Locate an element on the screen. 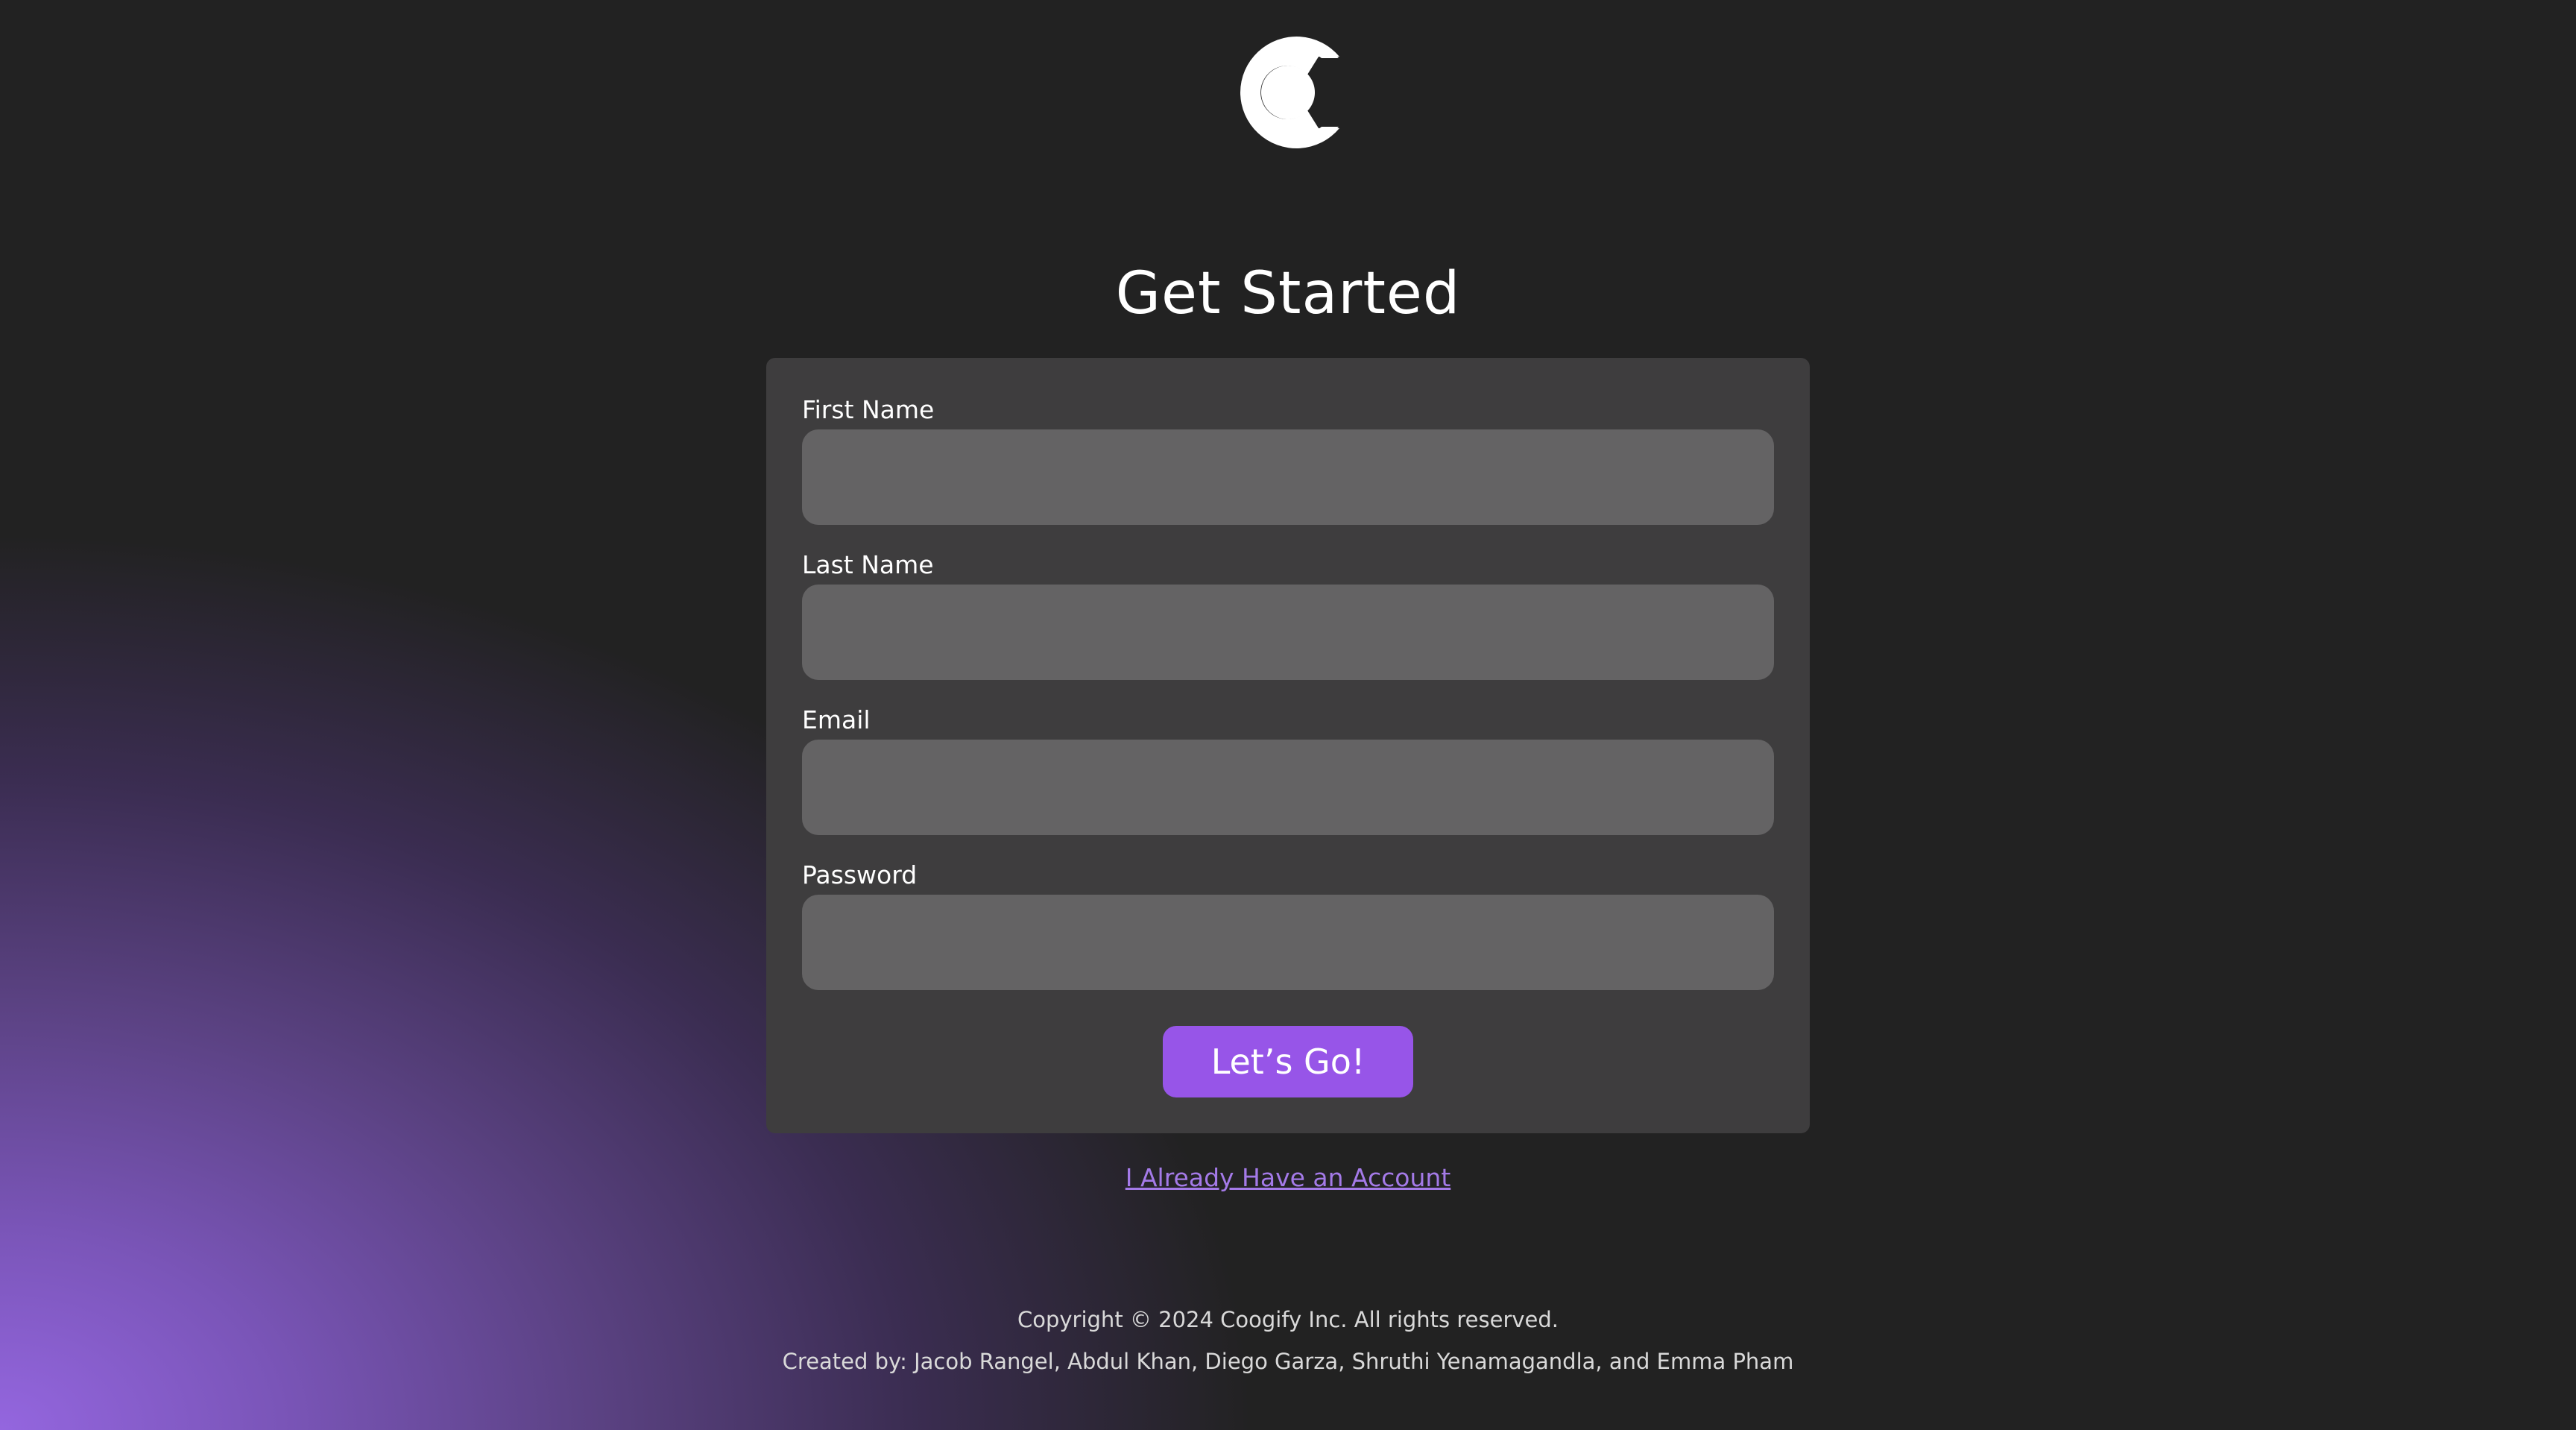 Image resolution: width=2576 pixels, height=1430 pixels. page-title: Get Started is located at coordinates (1288, 293).